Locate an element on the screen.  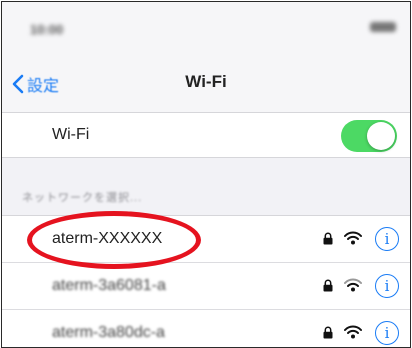
network-name: aterm-XXXXXX is located at coordinates (107, 238).